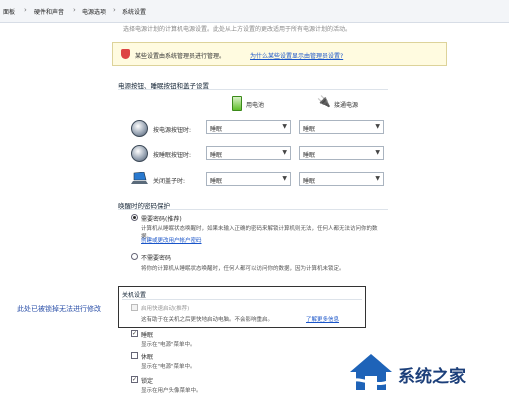 The height and width of the screenshot is (401, 509). Describe the element at coordinates (139, 153) in the screenshot. I see `sleep-button-icon` at that location.